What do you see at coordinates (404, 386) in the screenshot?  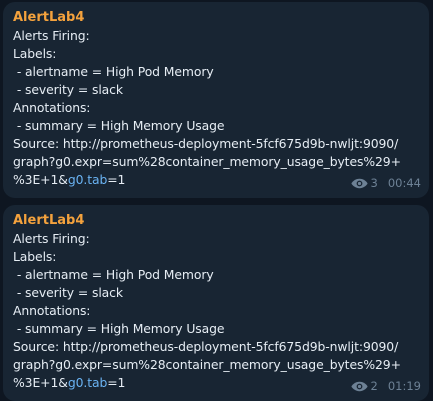 I see `message-time: 01:19` at bounding box center [404, 386].